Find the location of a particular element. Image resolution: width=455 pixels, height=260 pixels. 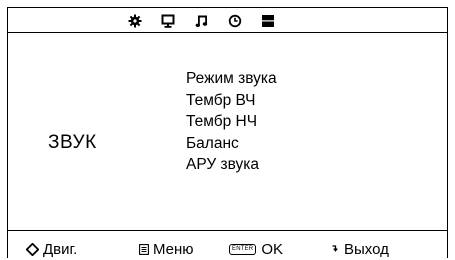

menu-item-treble: Тембр ВЧ is located at coordinates (231, 101).